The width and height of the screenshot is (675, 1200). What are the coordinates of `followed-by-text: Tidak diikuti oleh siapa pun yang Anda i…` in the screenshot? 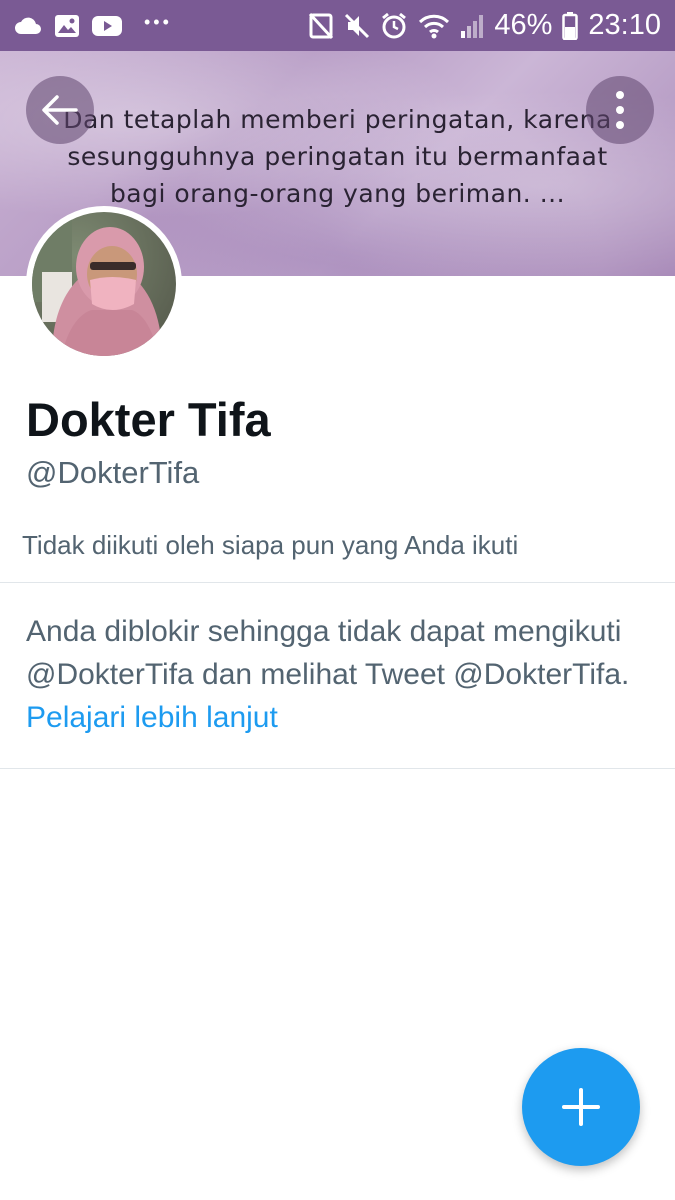 It's located at (270, 545).